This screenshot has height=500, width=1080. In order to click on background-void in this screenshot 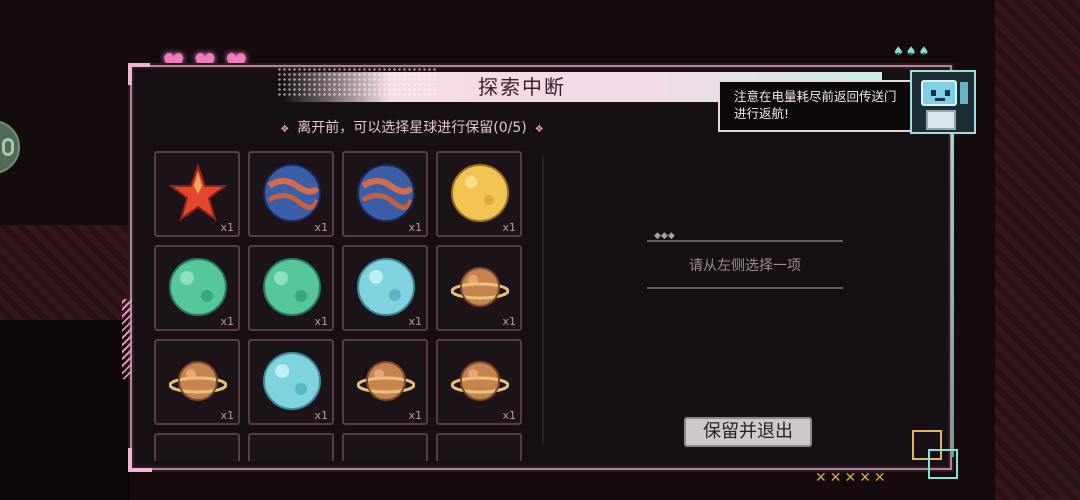, I will do `click(65, 410)`.